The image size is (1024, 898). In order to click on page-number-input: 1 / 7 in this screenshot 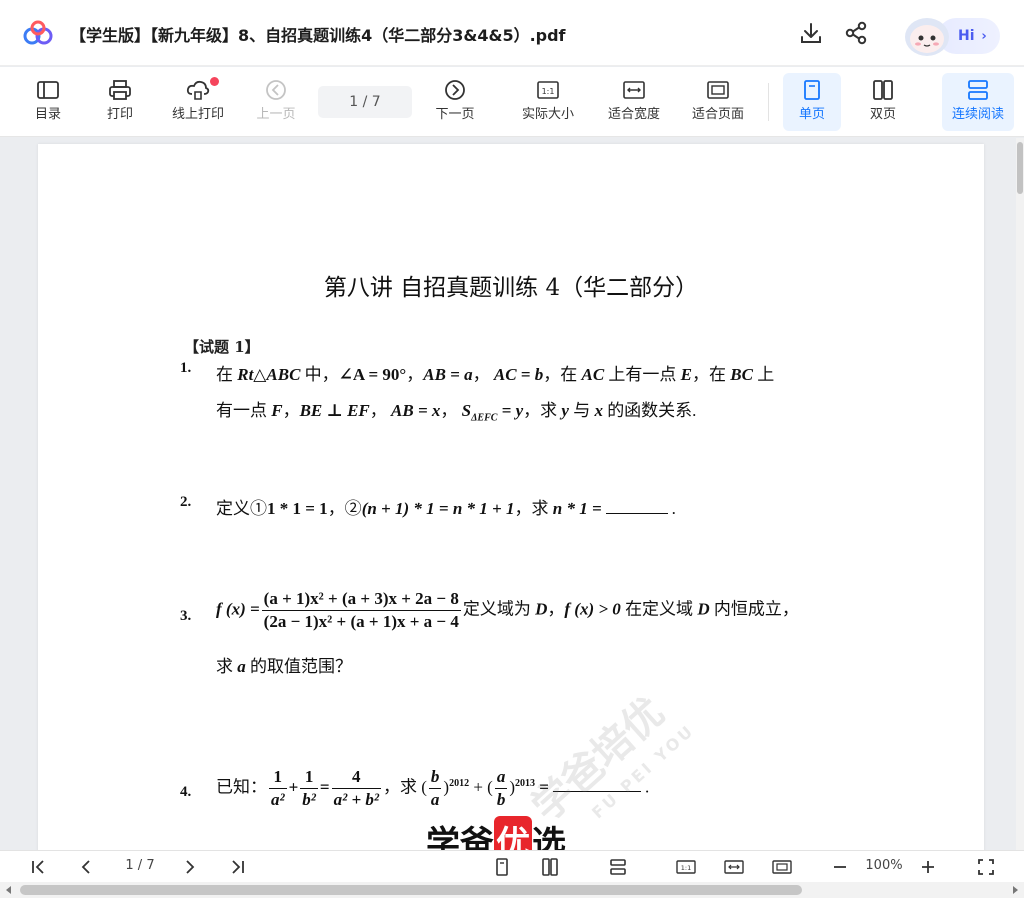, I will do `click(365, 102)`.